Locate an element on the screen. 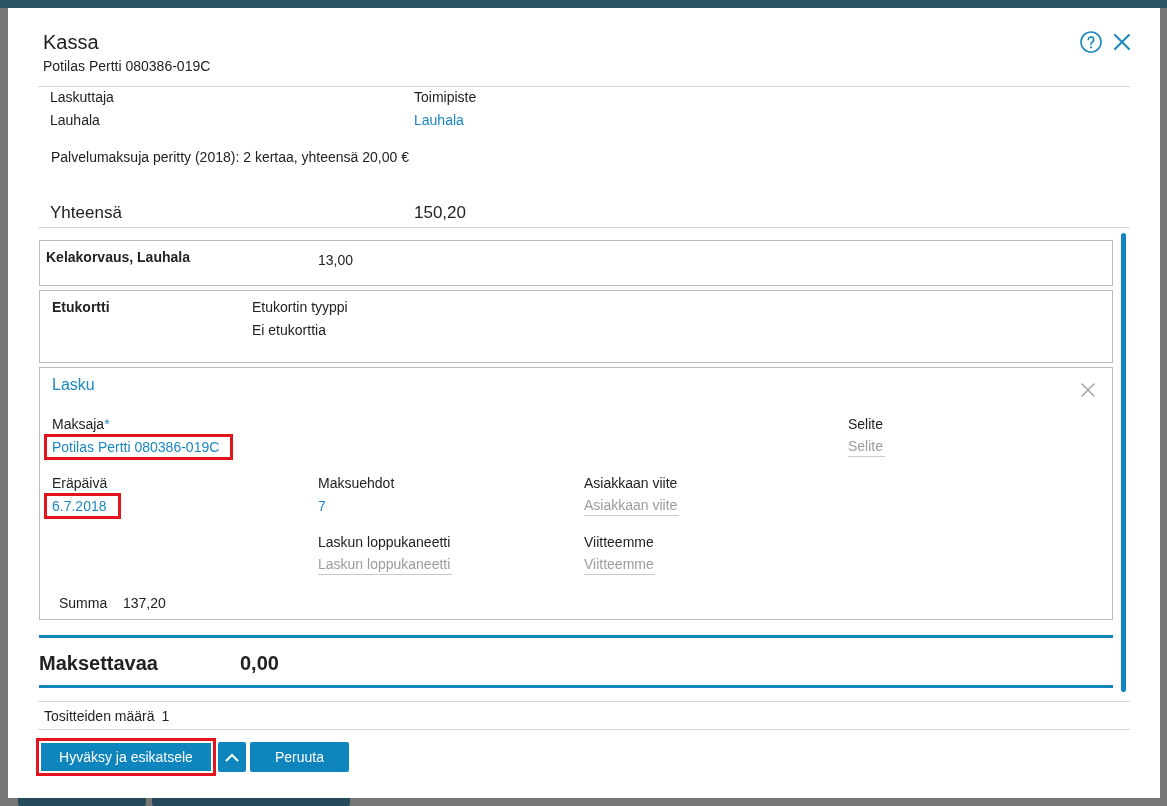 The image size is (1167, 806). reimbursement-label: Kelakorvaus, Lauhala is located at coordinates (118, 257).